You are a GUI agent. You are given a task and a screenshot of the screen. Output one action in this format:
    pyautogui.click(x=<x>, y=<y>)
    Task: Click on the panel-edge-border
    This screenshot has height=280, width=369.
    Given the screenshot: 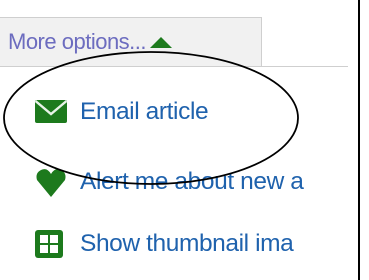 What is the action you would take?
    pyautogui.click(x=359, y=140)
    